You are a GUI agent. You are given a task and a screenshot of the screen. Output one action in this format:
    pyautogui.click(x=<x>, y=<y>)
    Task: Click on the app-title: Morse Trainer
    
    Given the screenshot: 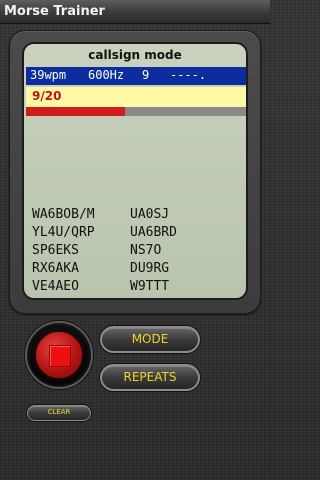 What is the action you would take?
    pyautogui.click(x=54, y=11)
    